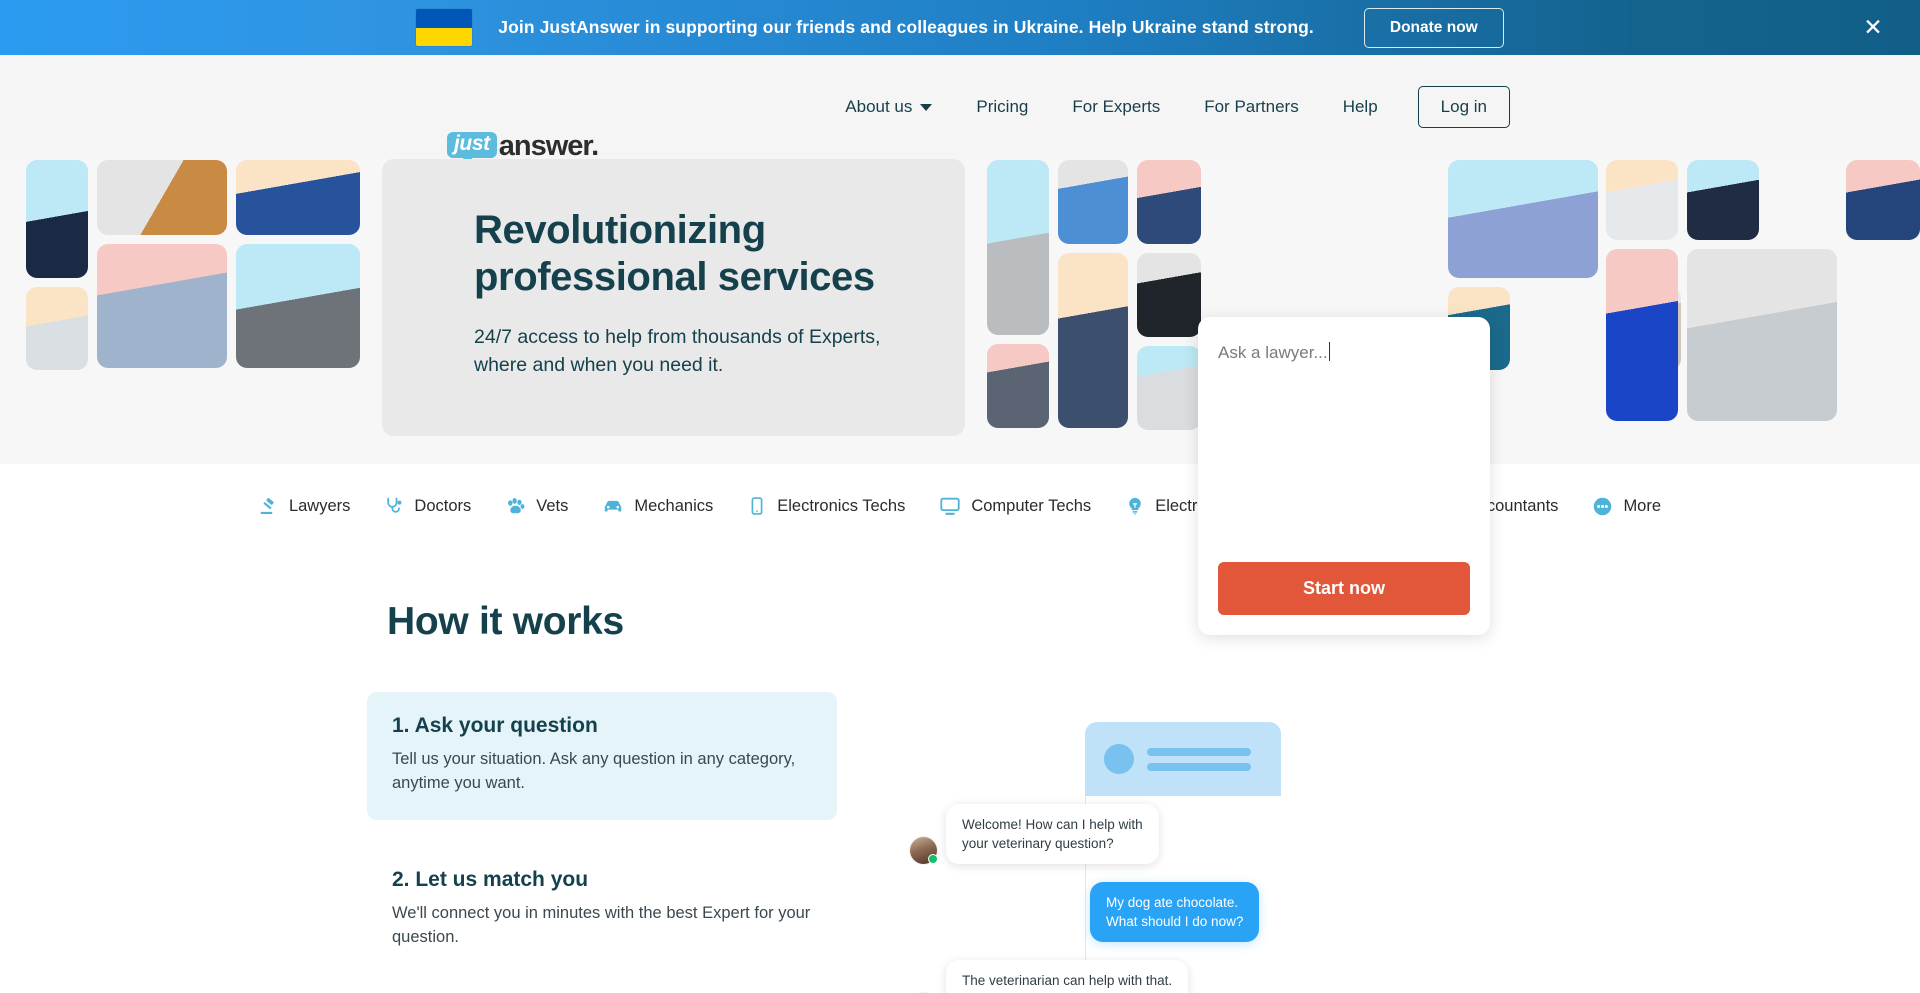  What do you see at coordinates (490, 879) in the screenshot?
I see `step-title: 2. Let us match you` at bounding box center [490, 879].